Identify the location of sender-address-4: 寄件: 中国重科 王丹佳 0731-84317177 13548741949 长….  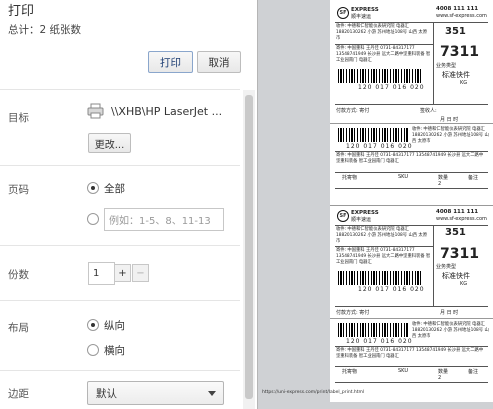
(410, 353).